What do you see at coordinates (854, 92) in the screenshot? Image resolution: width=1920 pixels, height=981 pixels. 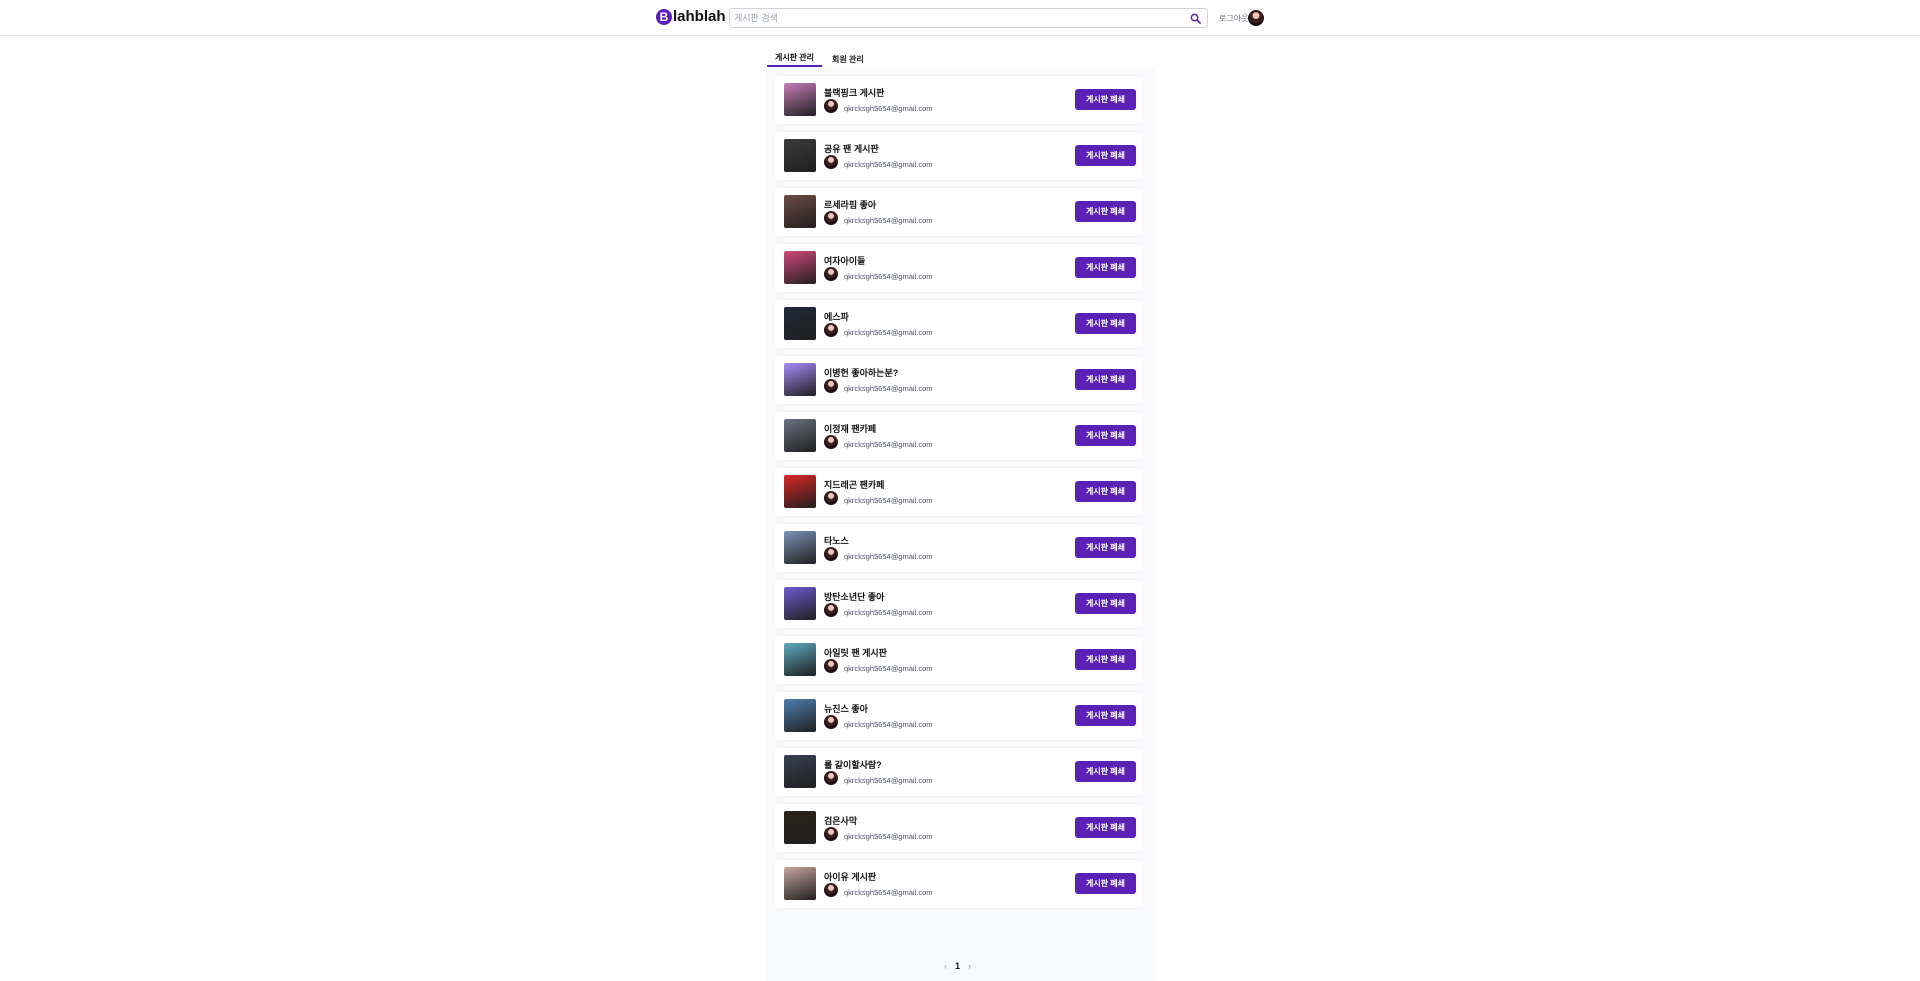 I see `board-title: 블랙핑크 게시판` at bounding box center [854, 92].